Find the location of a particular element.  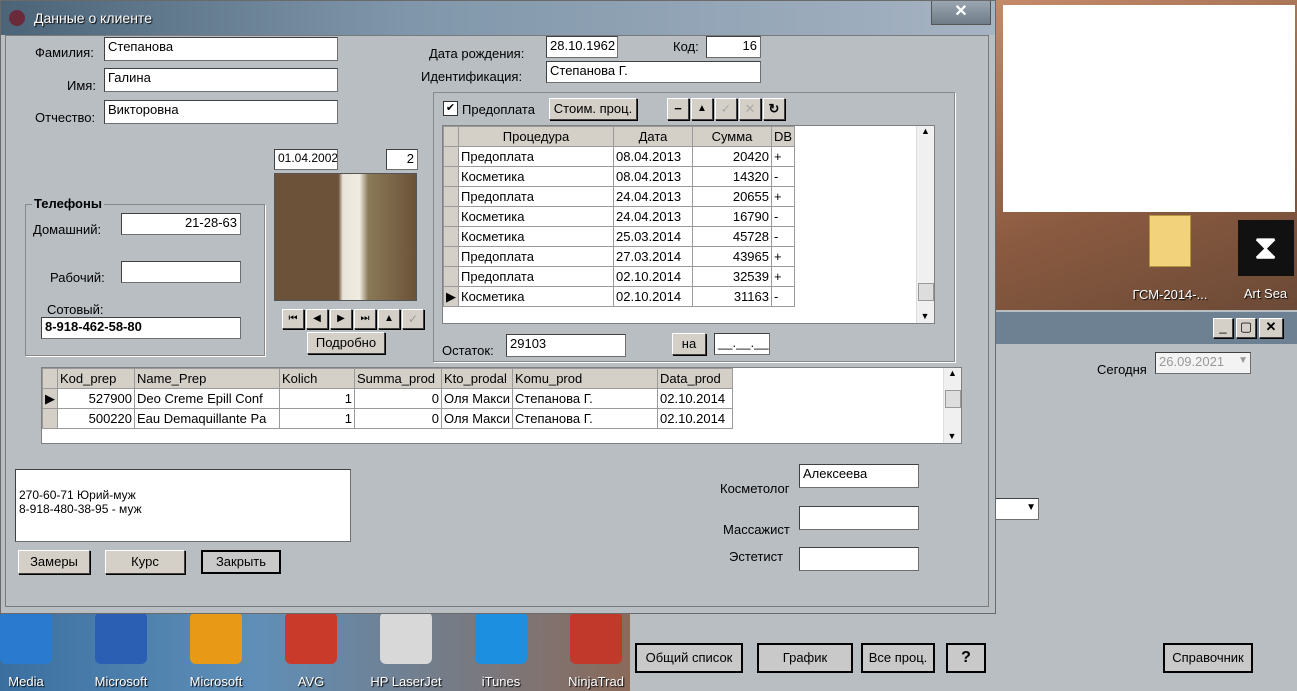

on-date-field: __.__.__ is located at coordinates (742, 344).